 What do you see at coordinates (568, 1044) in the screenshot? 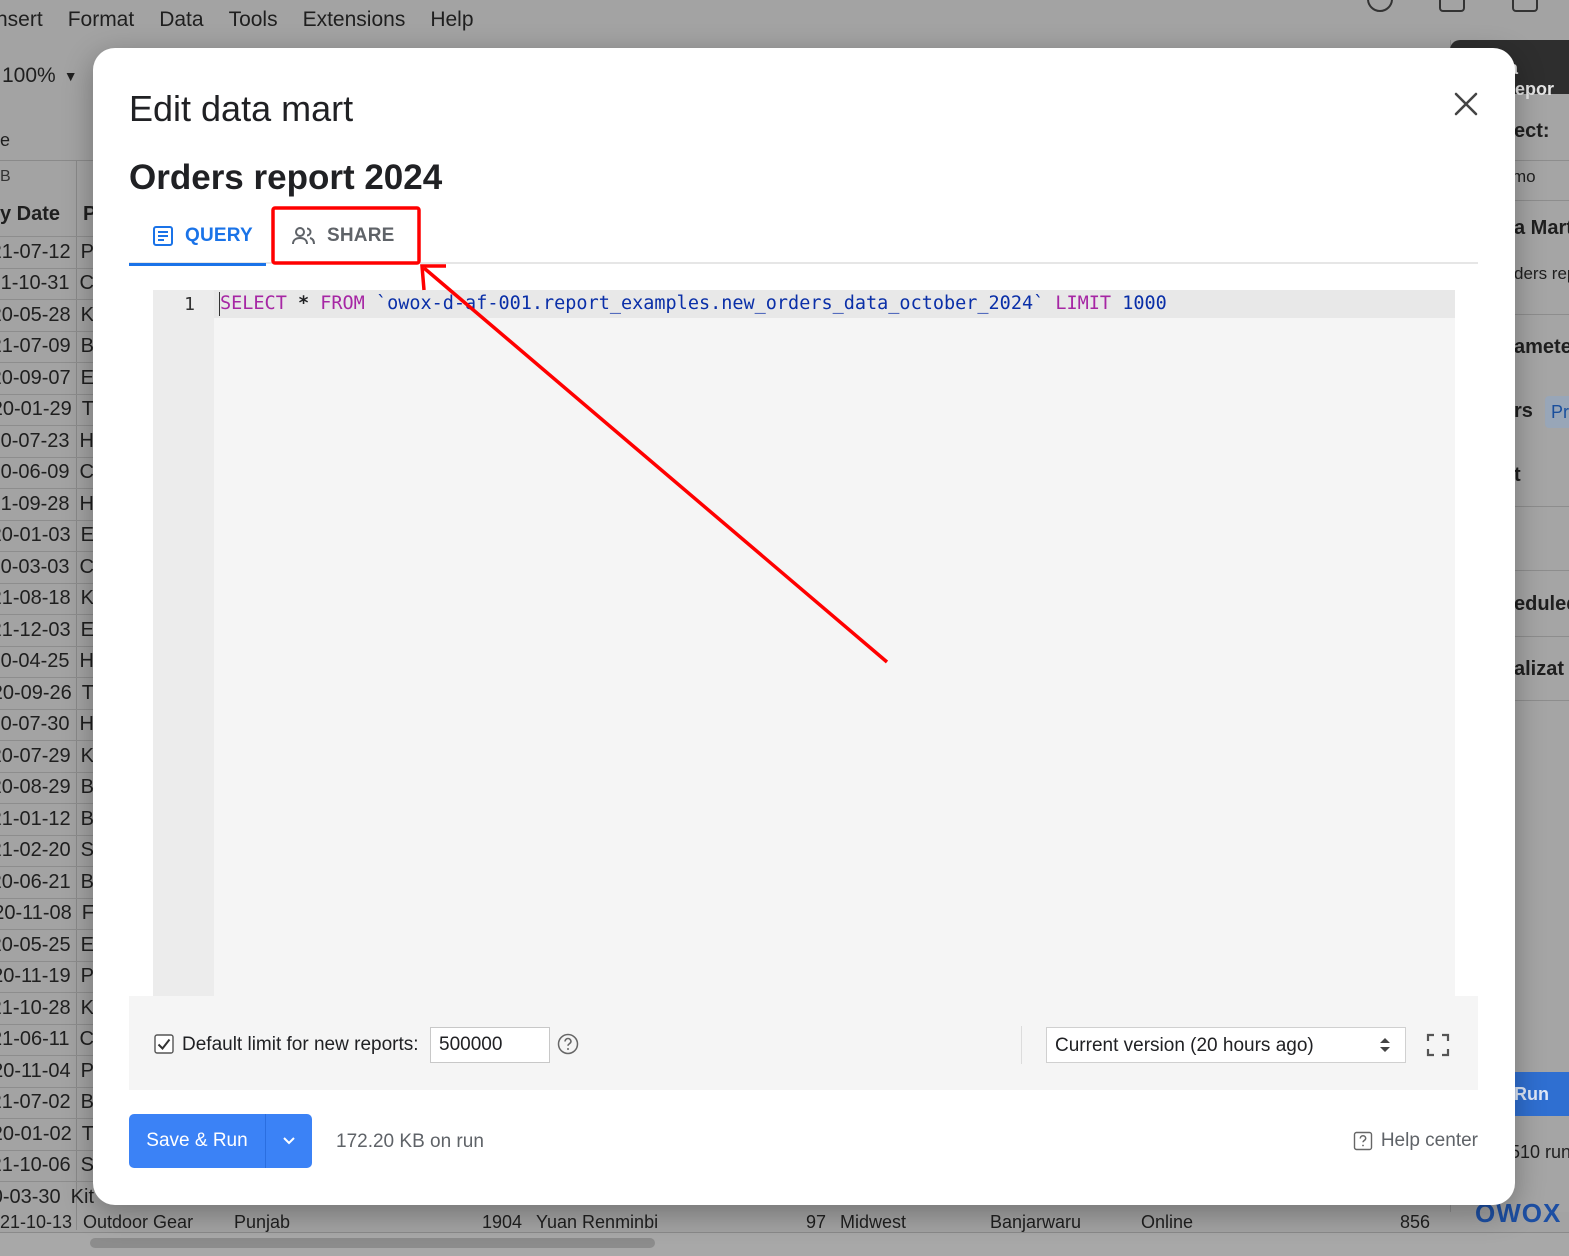
I see `help-circle-icon` at bounding box center [568, 1044].